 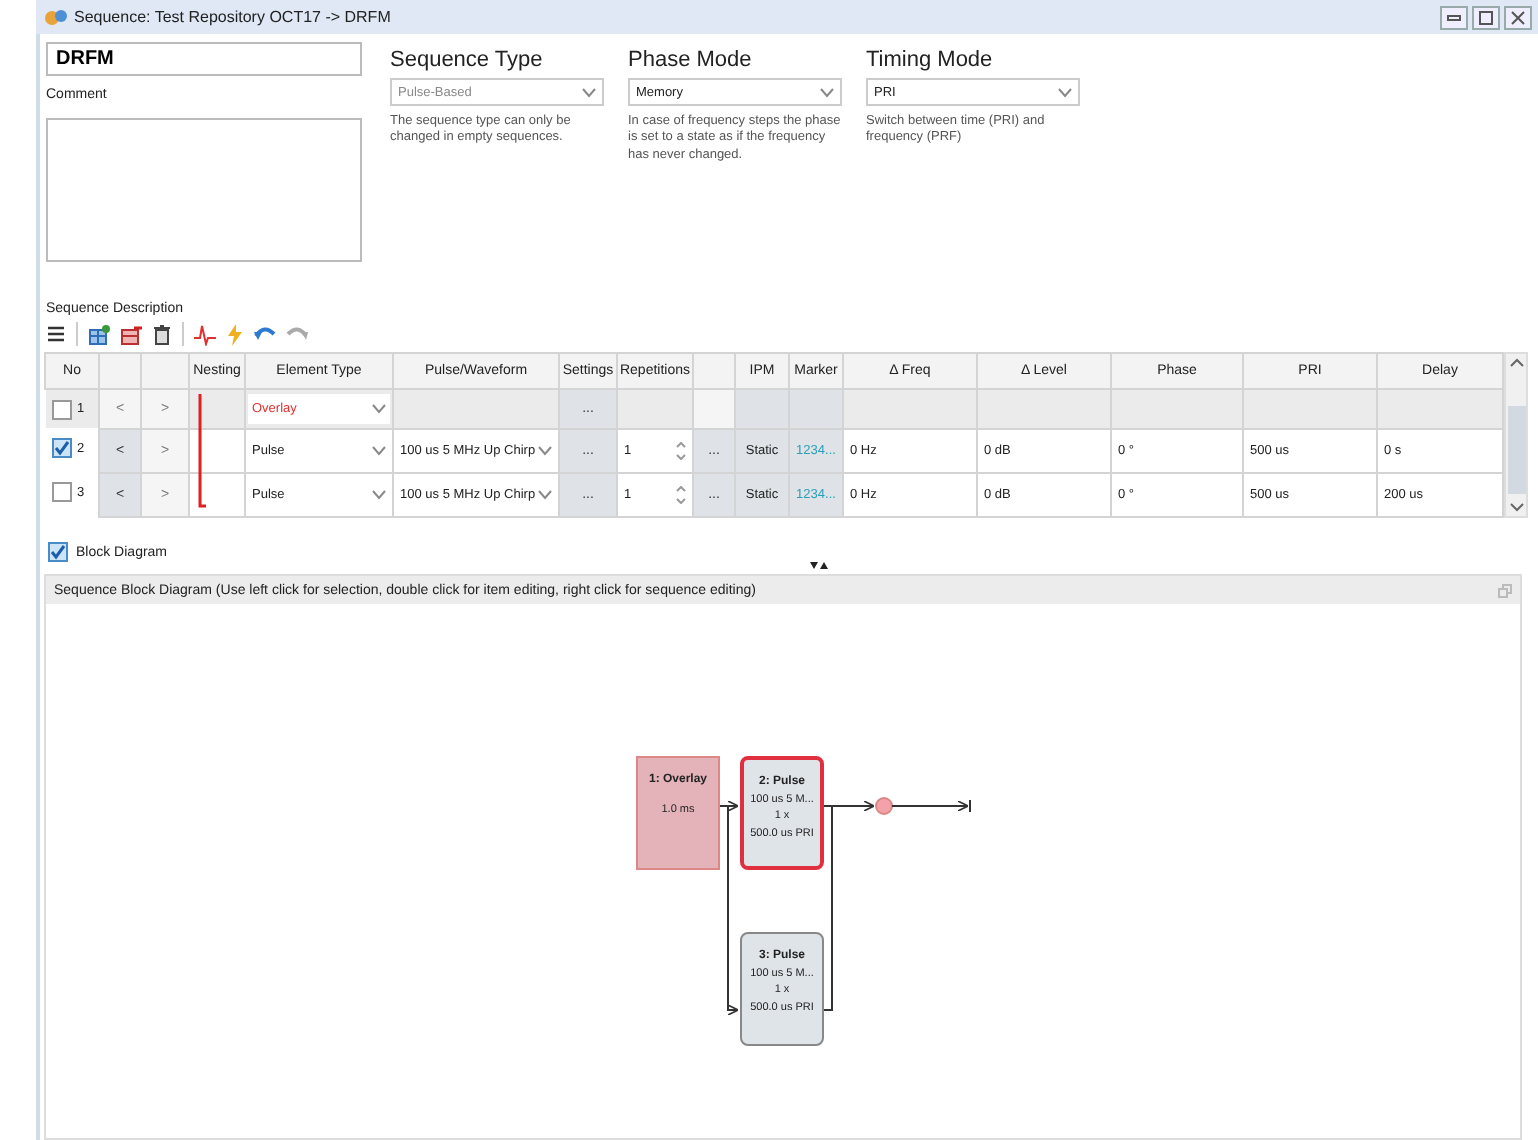 I want to click on pulse-icon, so click(x=205, y=334).